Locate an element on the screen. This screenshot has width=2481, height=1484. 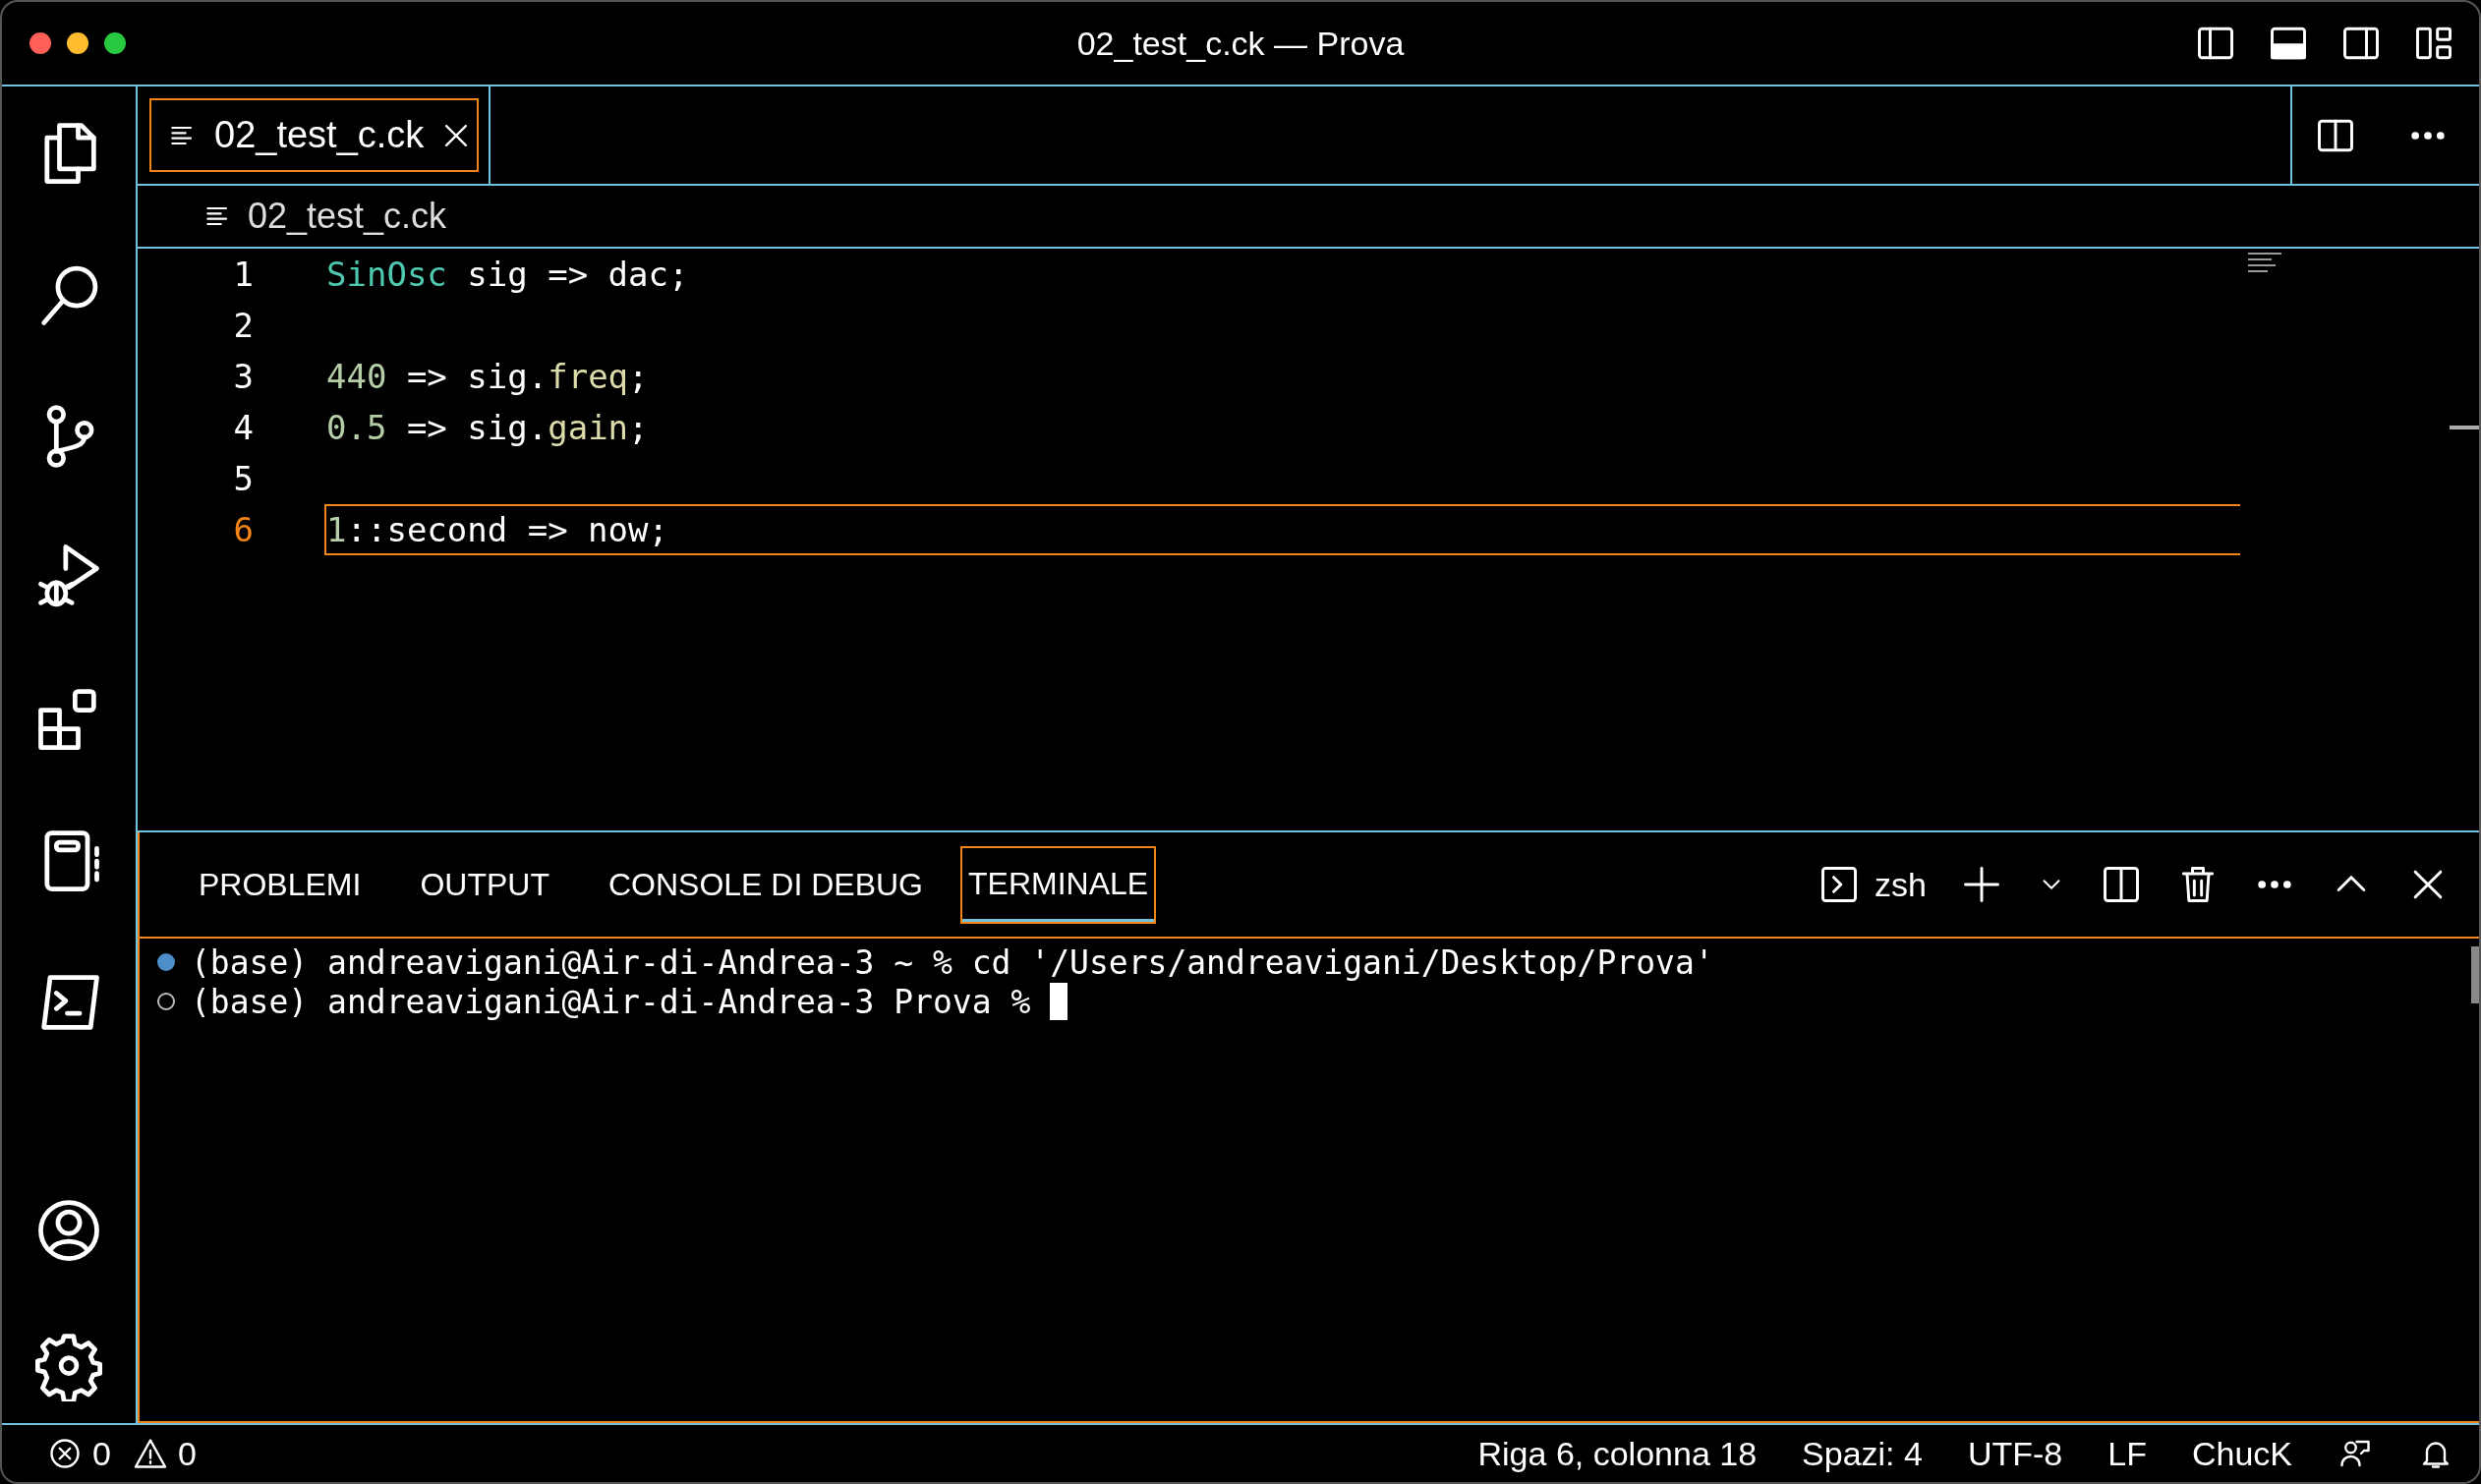
error-icon is located at coordinates (65, 1453).